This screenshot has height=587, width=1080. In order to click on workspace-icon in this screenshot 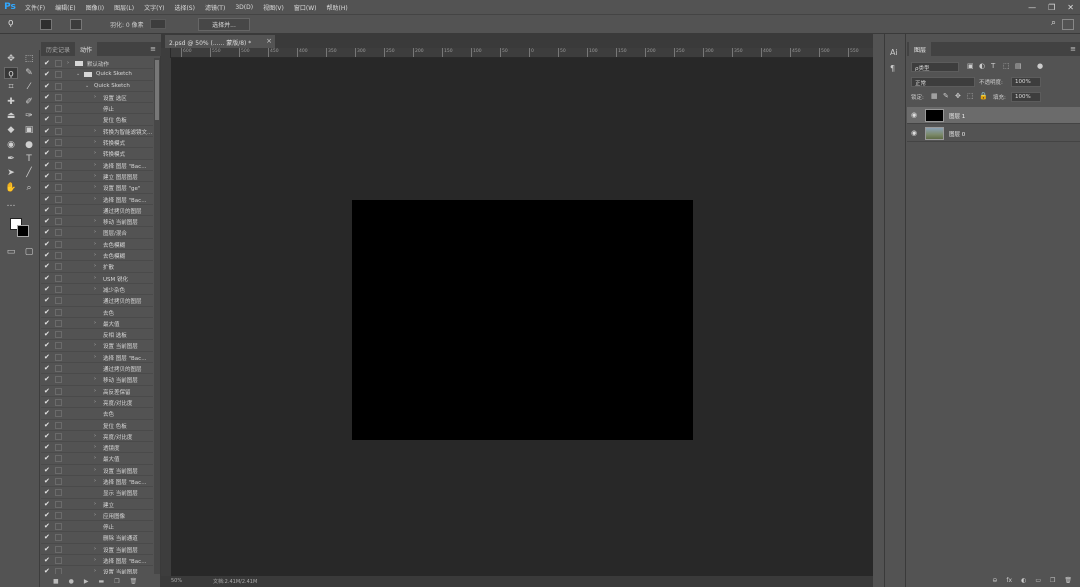, I will do `click(1068, 24)`.